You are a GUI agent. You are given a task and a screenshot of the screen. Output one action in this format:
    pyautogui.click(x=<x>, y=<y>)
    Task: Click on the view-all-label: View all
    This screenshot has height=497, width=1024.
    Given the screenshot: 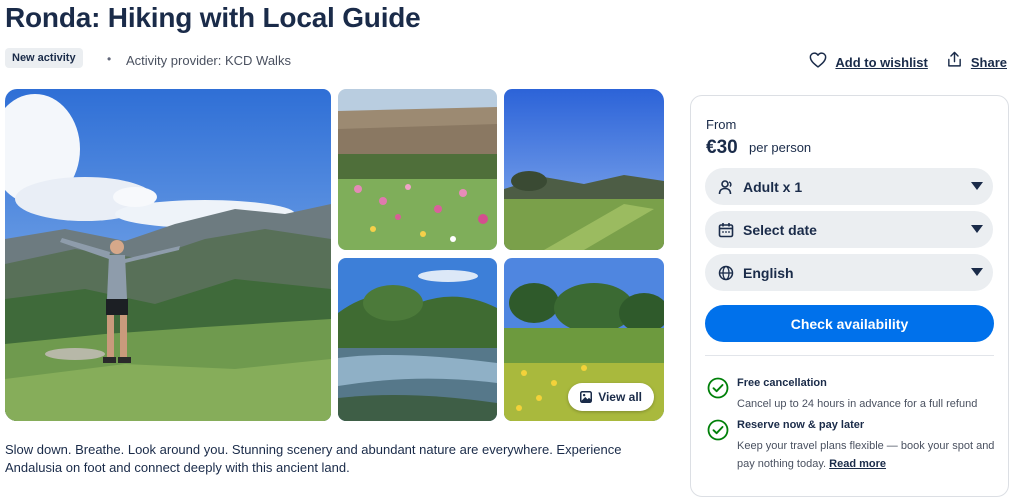 What is the action you would take?
    pyautogui.click(x=620, y=397)
    